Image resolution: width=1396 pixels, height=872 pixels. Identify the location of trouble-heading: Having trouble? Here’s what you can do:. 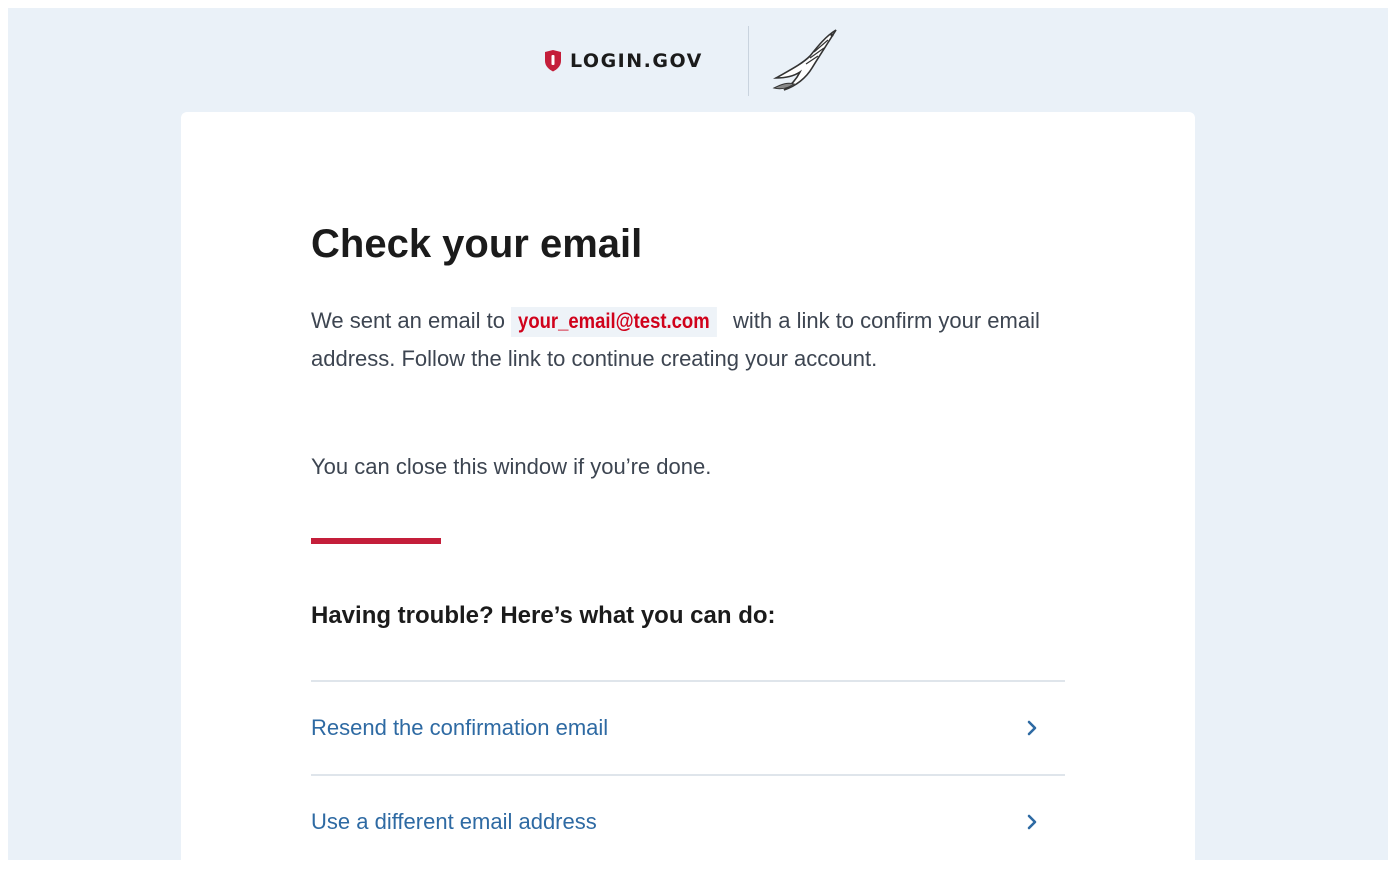
(543, 615).